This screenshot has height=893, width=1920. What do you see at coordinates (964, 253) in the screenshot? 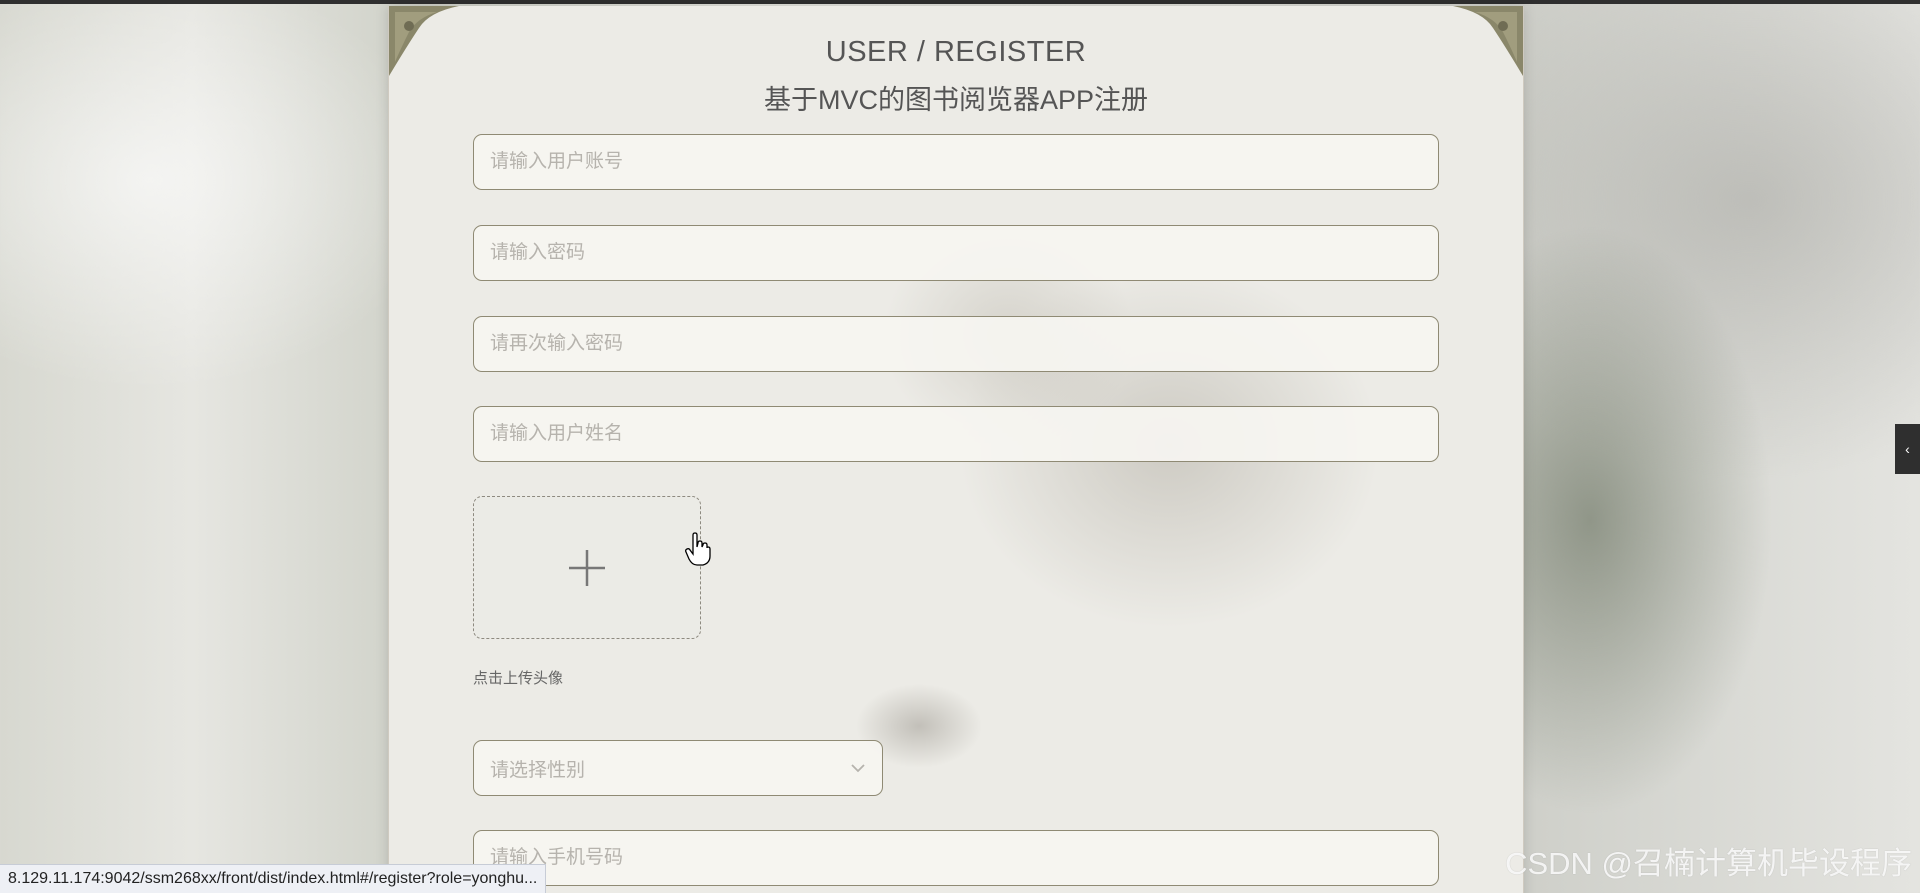
I see `password-input` at bounding box center [964, 253].